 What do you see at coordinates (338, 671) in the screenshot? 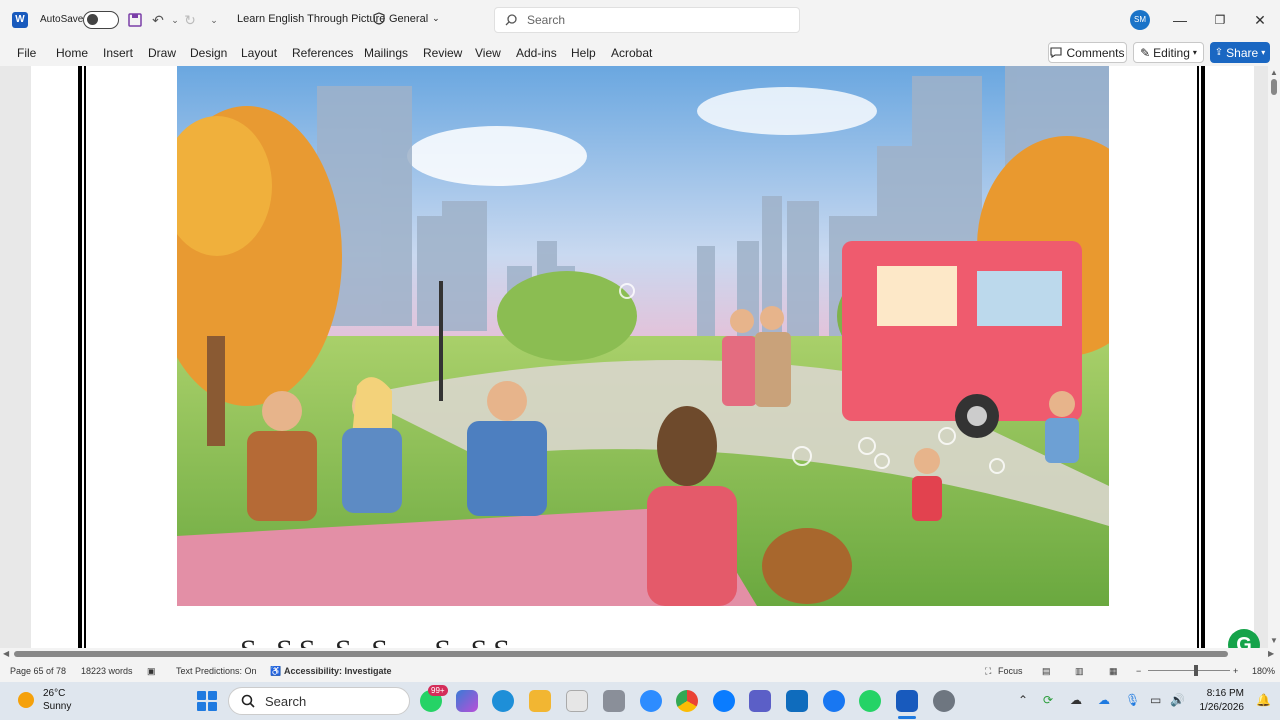
I see `accessibility-status: Accessibility: Investigate` at bounding box center [338, 671].